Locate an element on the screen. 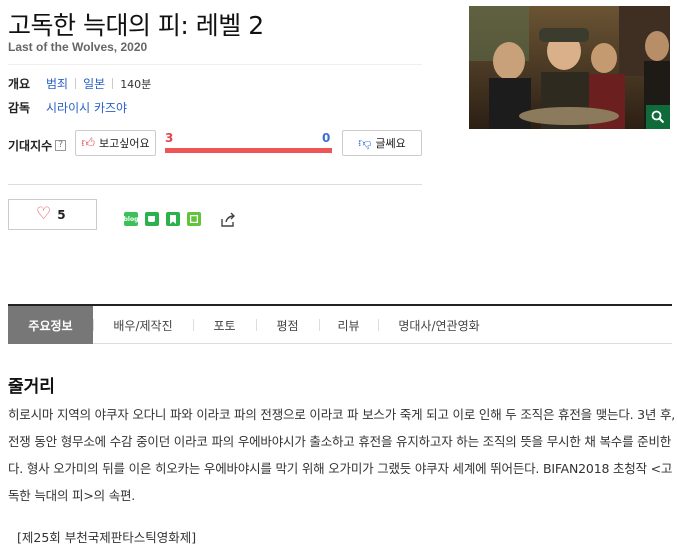 The height and width of the screenshot is (549, 678). movie-poster is located at coordinates (569, 67).